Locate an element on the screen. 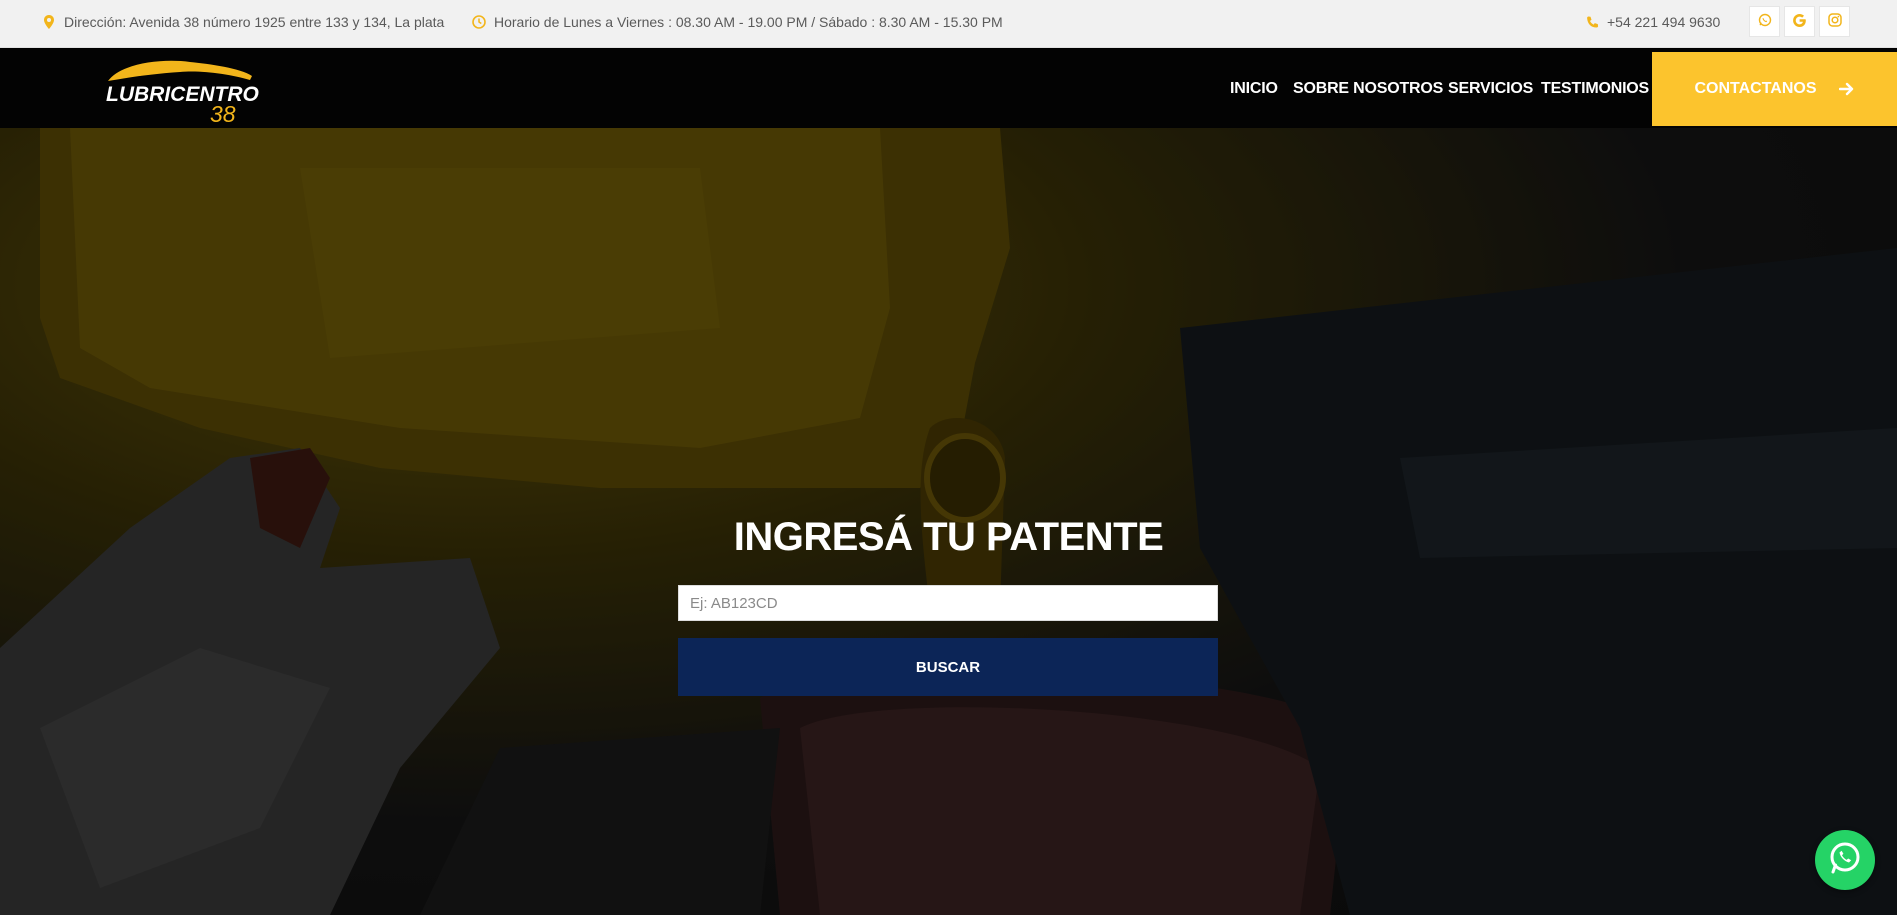 This screenshot has width=1897, height=915. arrow-right-icon is located at coordinates (1846, 89).